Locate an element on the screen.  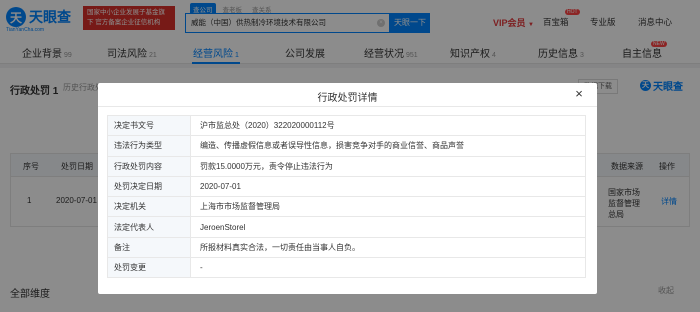
close-icon: × is located at coordinates (579, 94).